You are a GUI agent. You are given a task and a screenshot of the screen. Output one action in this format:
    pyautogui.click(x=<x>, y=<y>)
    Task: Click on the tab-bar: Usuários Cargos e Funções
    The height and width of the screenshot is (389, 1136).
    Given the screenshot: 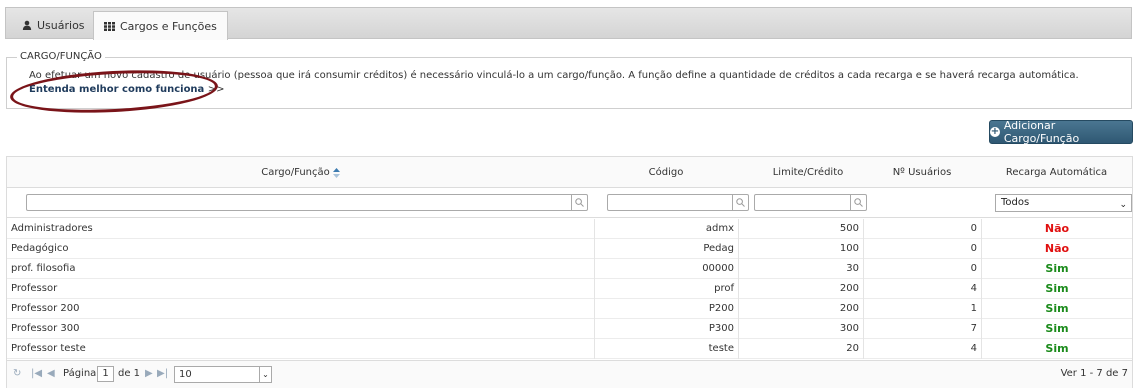 What is the action you would take?
    pyautogui.click(x=568, y=23)
    